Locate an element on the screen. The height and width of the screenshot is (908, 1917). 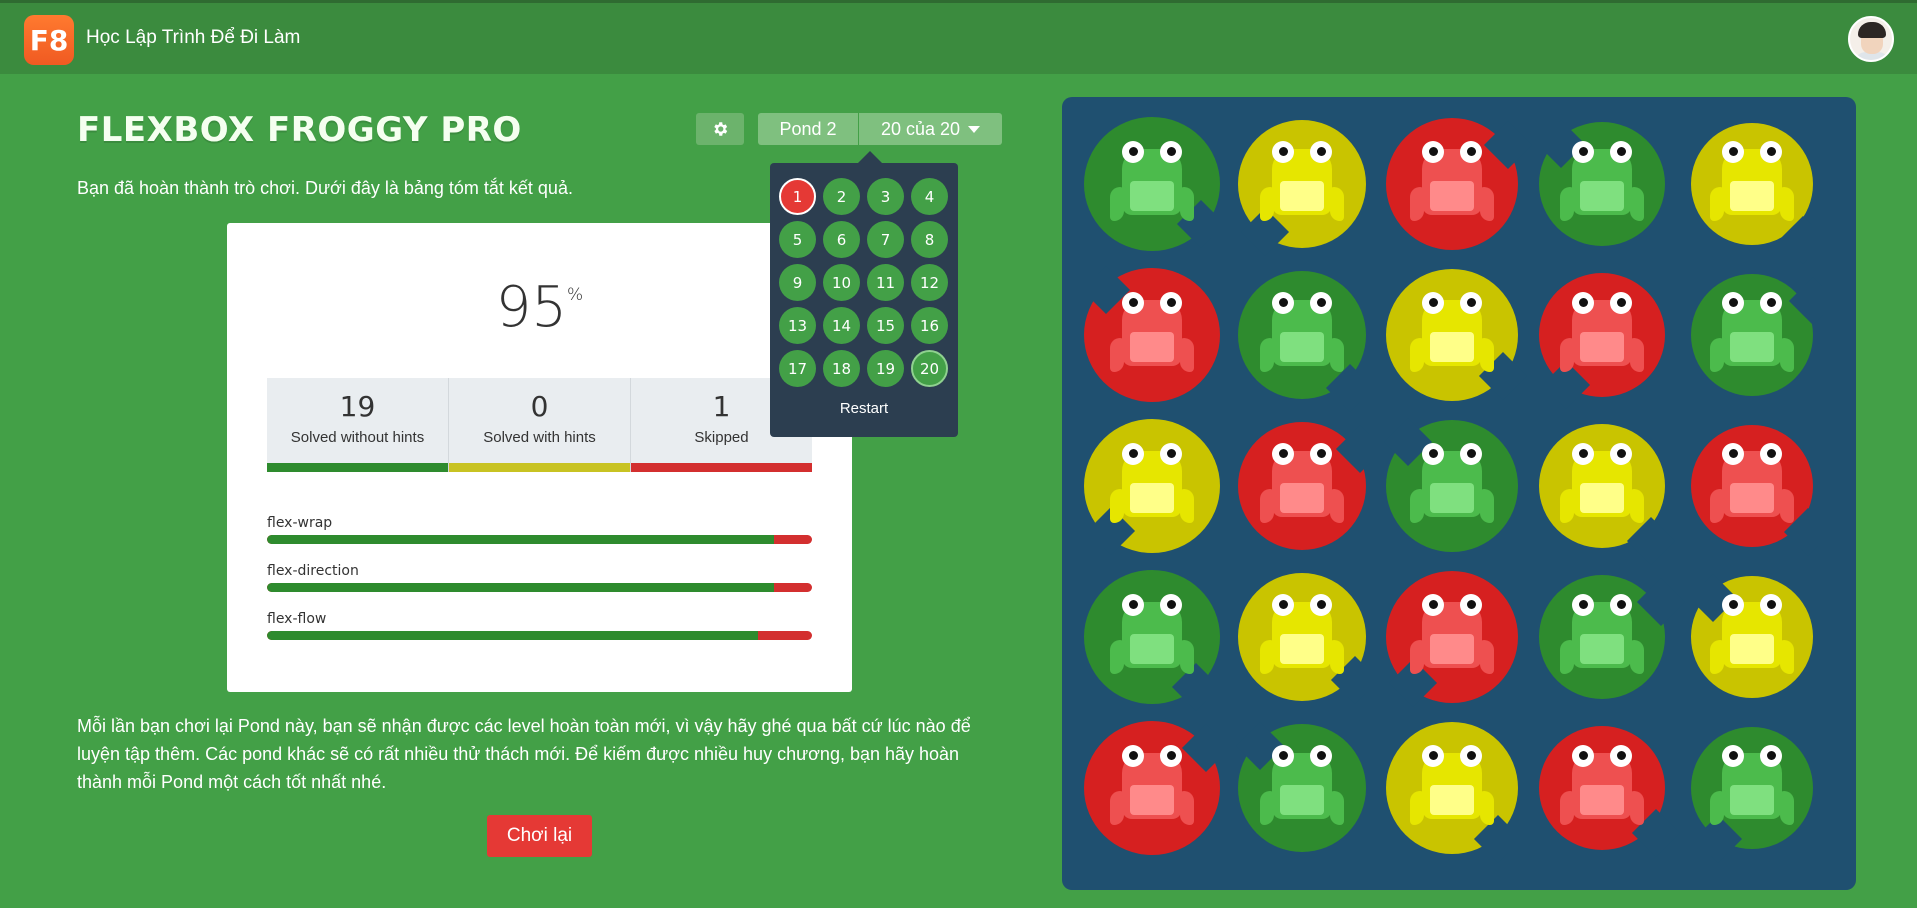
level-6-button: 6 is located at coordinates (841, 239).